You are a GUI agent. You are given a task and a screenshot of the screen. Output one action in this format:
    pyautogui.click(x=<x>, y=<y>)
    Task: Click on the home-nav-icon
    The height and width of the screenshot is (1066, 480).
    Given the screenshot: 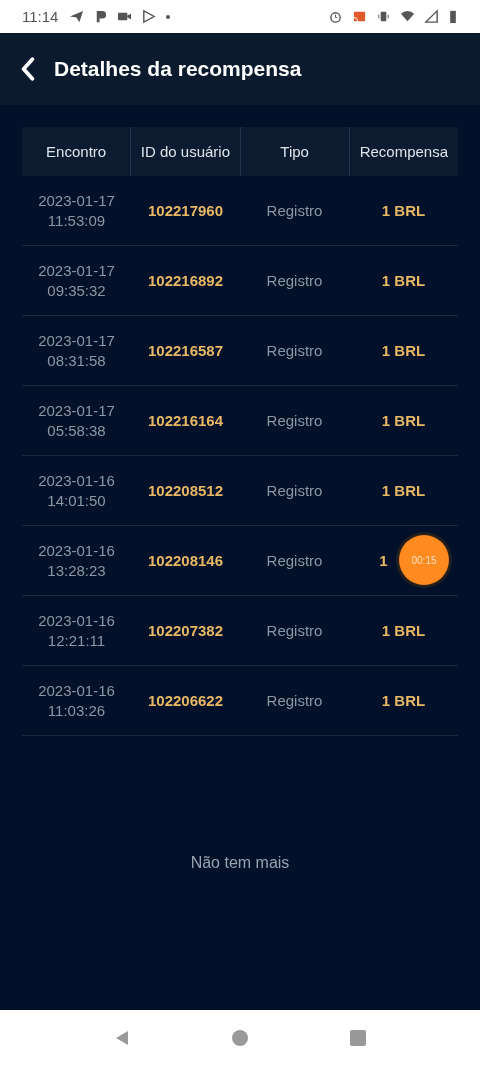 What is the action you would take?
    pyautogui.click(x=240, y=1038)
    